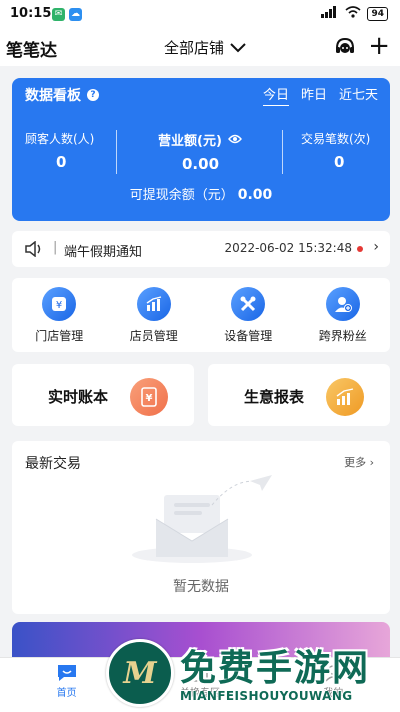  I want to click on transactions-value: 0, so click(339, 162).